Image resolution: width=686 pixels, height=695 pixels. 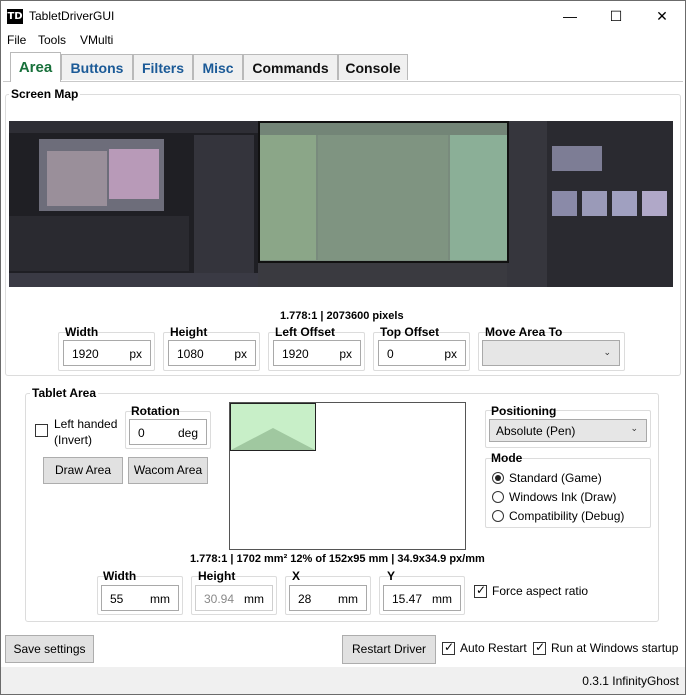 What do you see at coordinates (168, 432) in the screenshot?
I see `rotation-input: 0 deg` at bounding box center [168, 432].